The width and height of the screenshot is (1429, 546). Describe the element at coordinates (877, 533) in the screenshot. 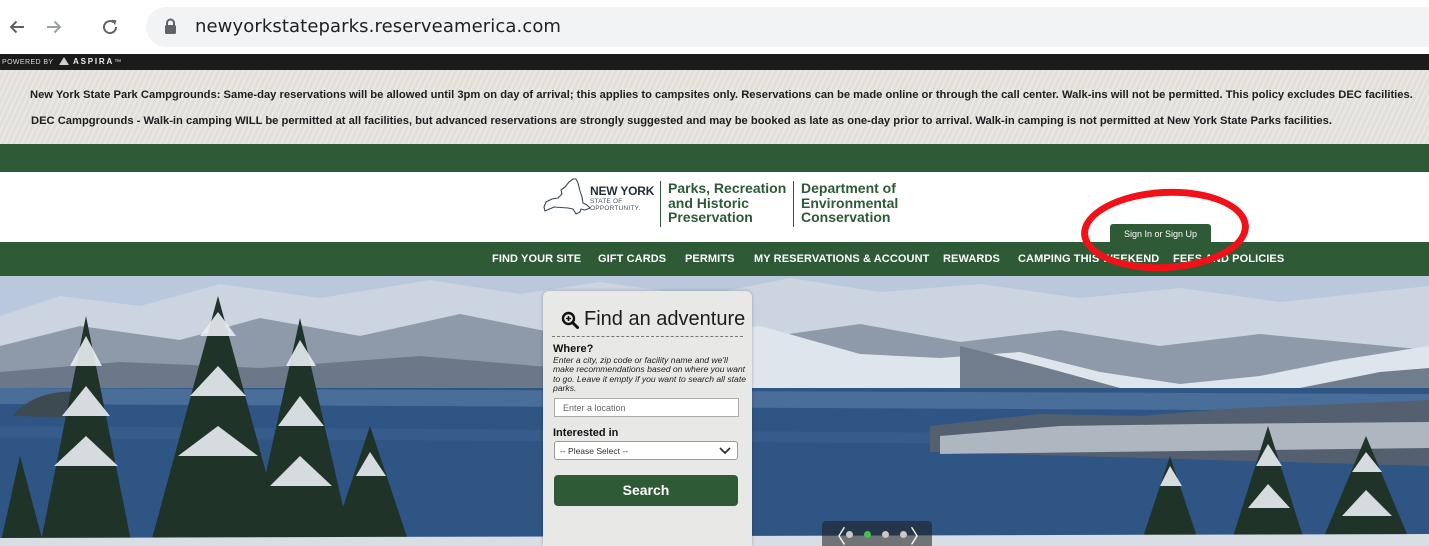

I see `carousel-controls: 〈 〉` at that location.